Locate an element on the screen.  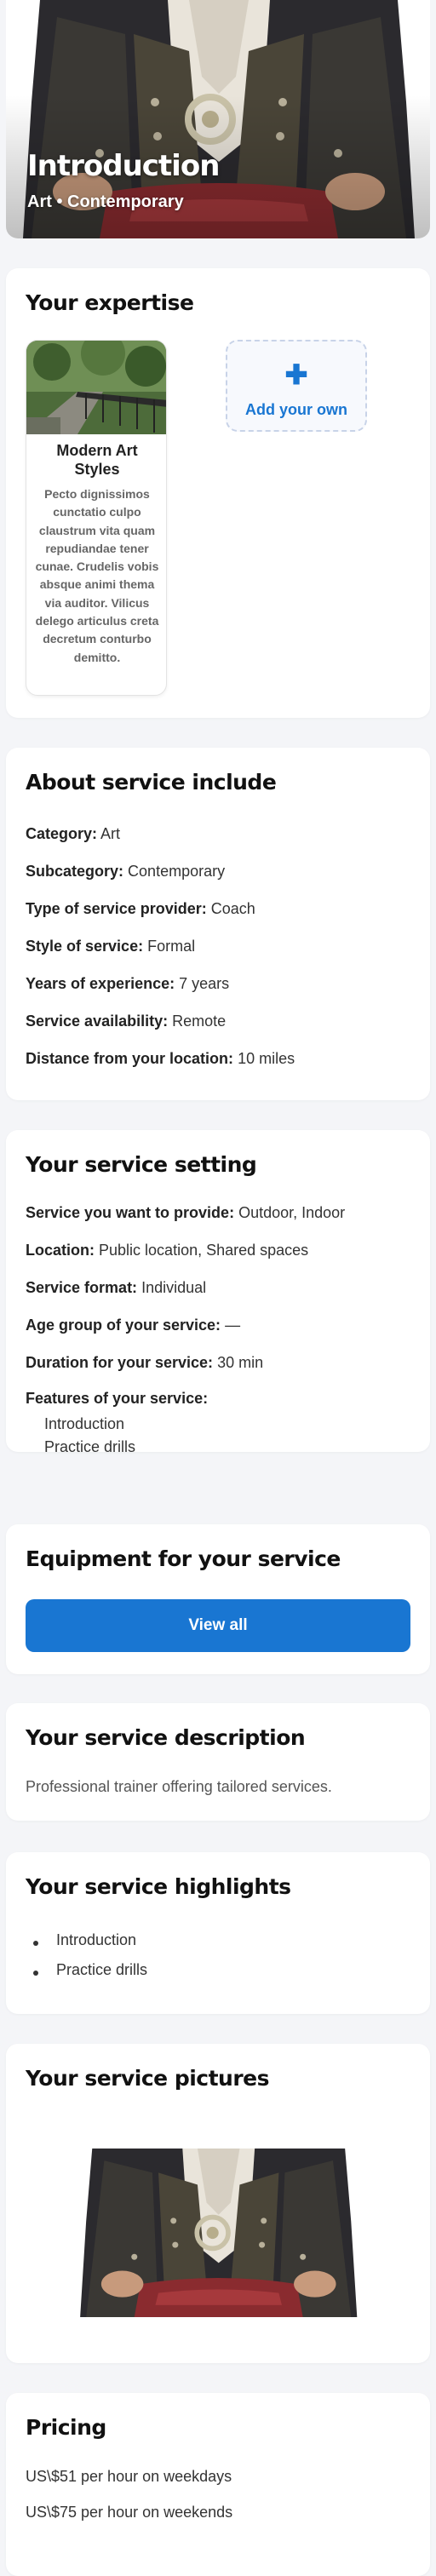
detail-row: Service format: Individual is located at coordinates (117, 1287).